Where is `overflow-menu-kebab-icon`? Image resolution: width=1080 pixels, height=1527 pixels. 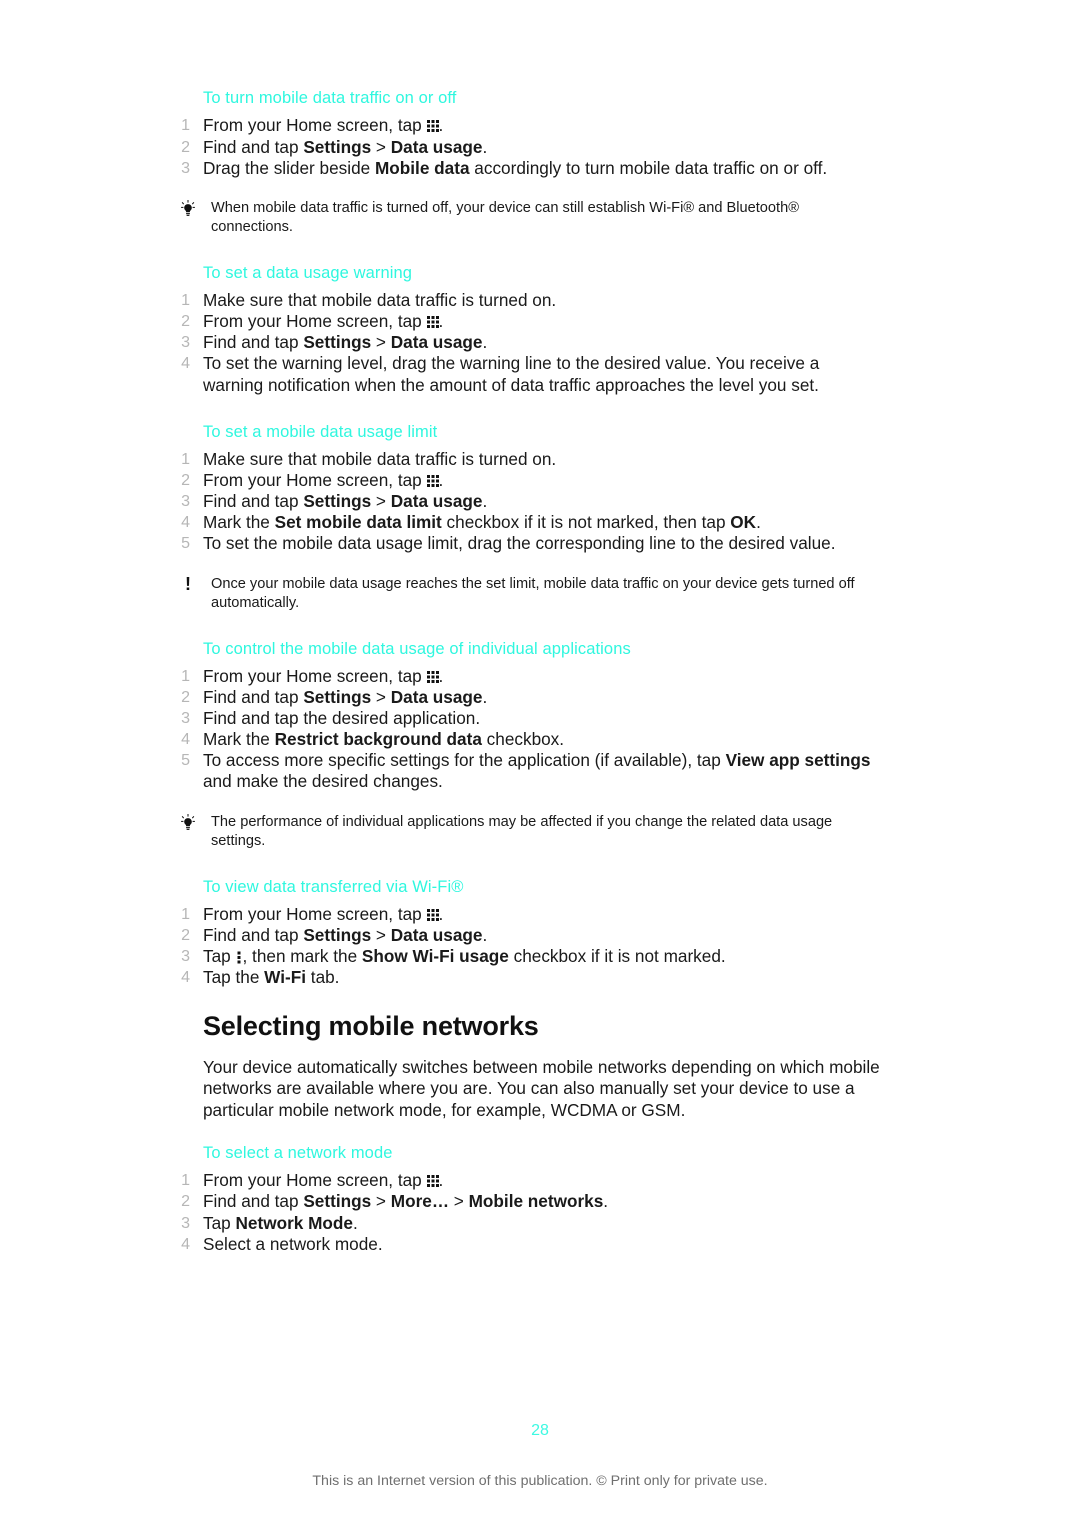 overflow-menu-kebab-icon is located at coordinates (239, 957).